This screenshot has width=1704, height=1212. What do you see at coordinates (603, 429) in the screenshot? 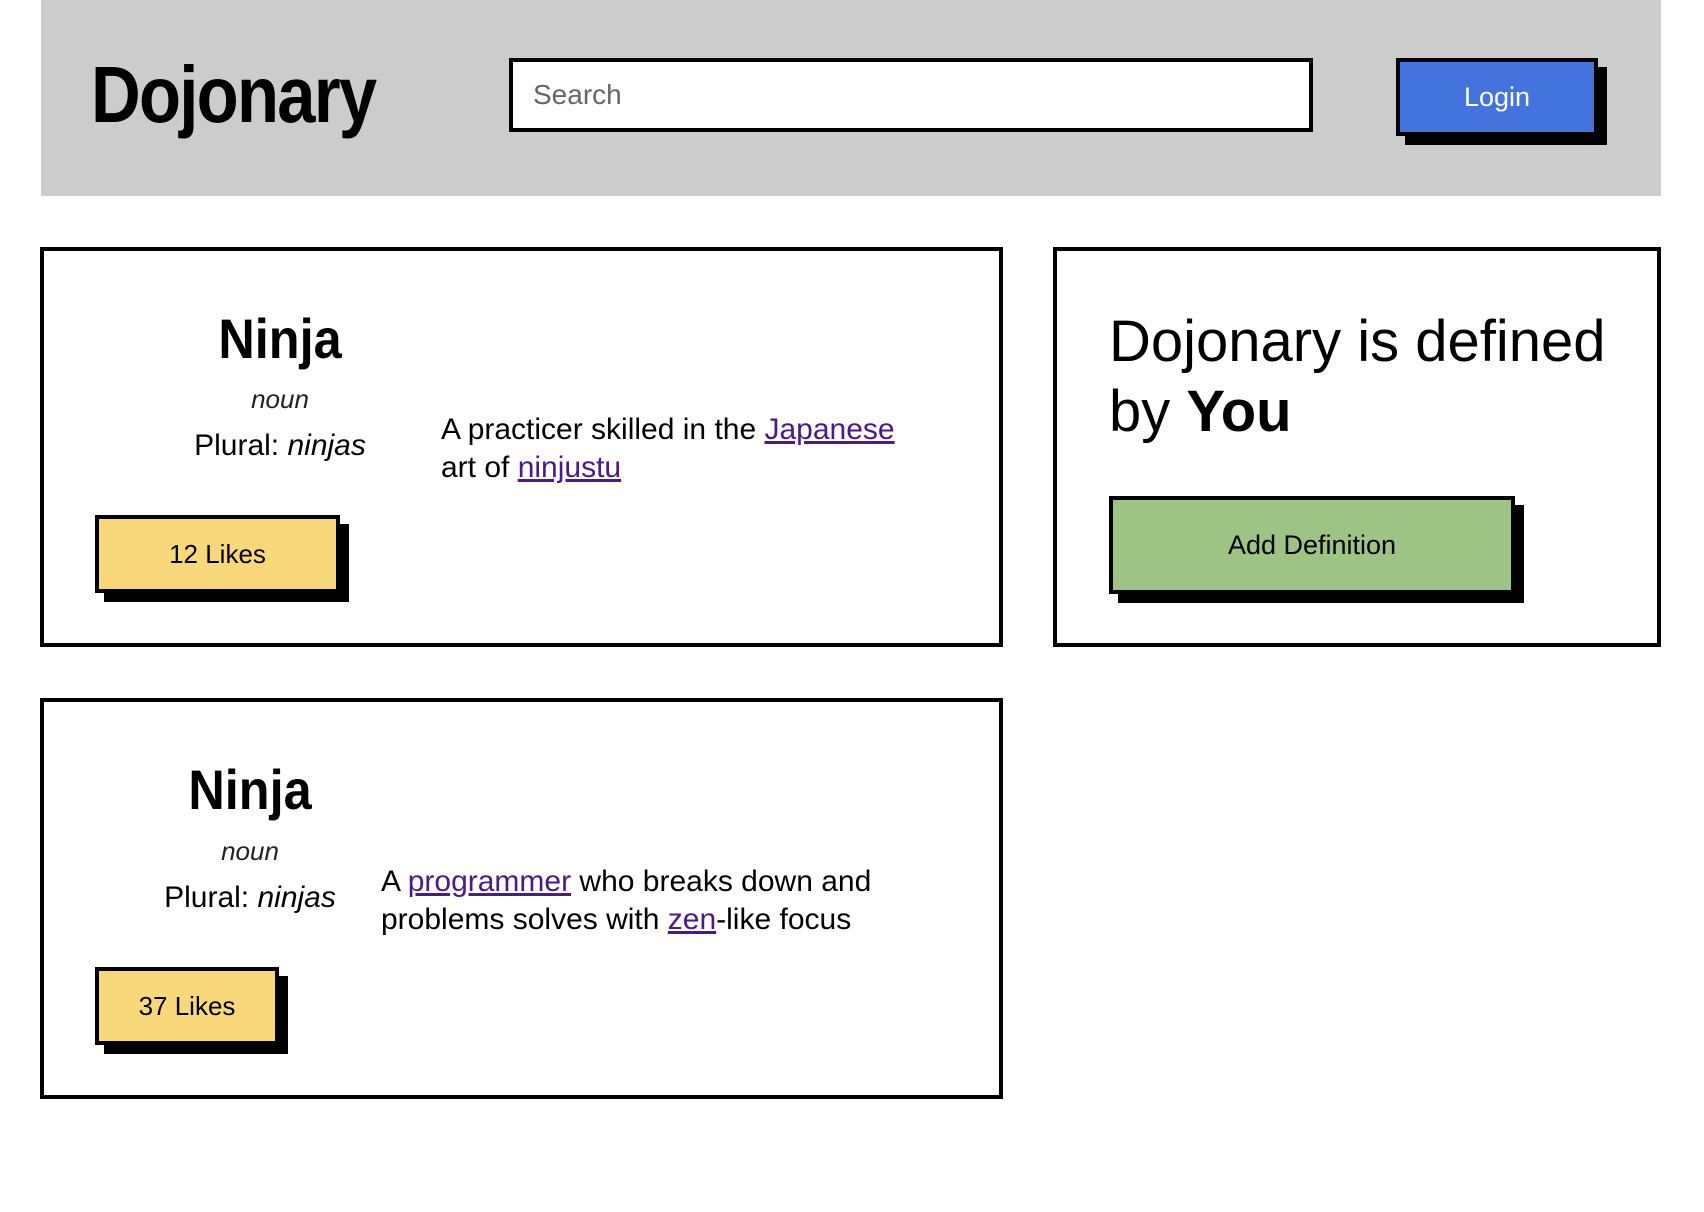
I see `definition-text-segment: A practicer skilled in the` at bounding box center [603, 429].